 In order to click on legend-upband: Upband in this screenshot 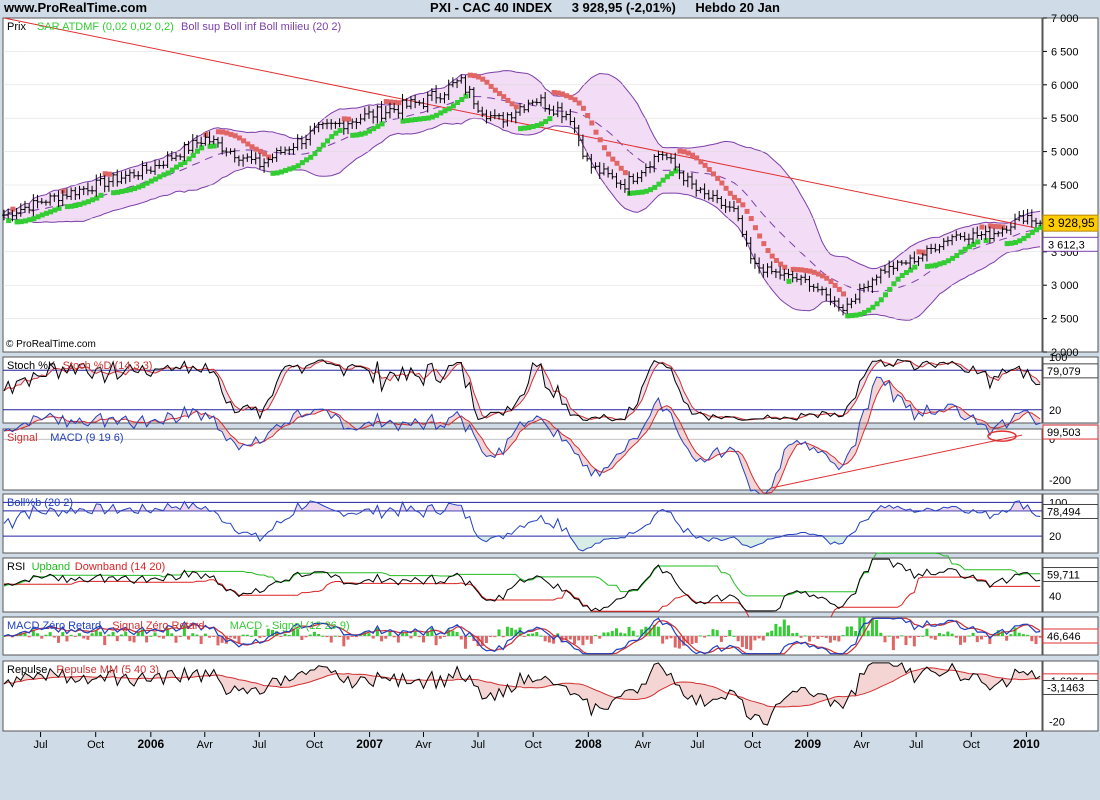, I will do `click(51, 567)`.